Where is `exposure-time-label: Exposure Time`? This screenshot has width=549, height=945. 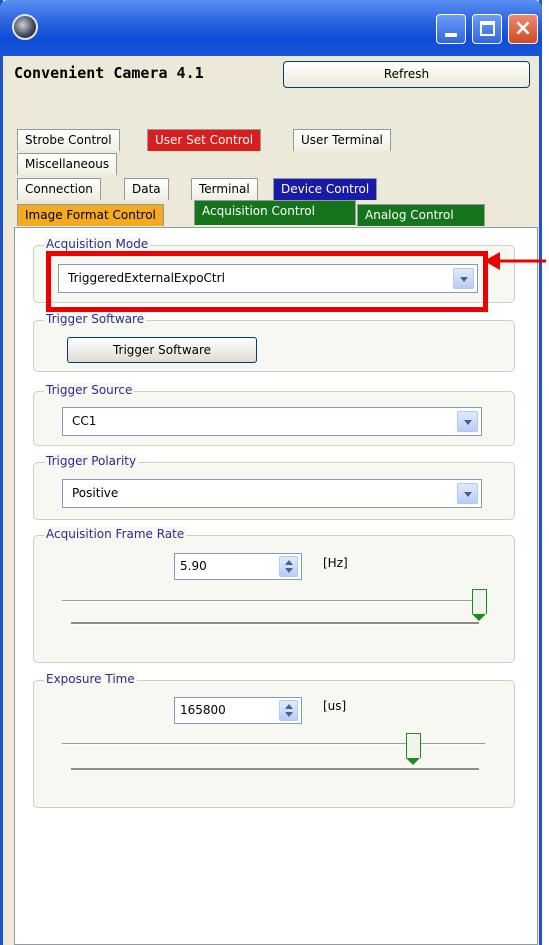 exposure-time-label: Exposure Time is located at coordinates (90, 679).